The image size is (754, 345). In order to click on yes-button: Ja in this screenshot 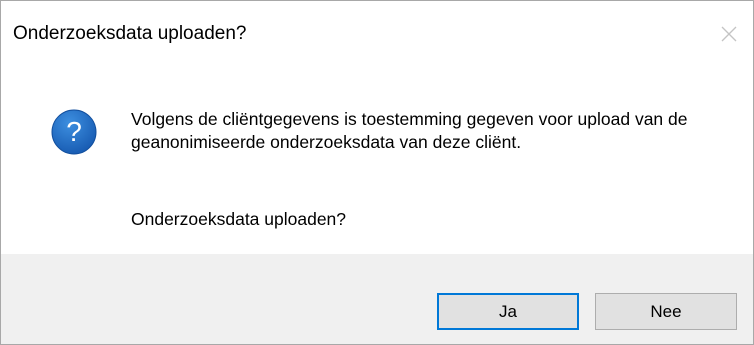, I will do `click(508, 311)`.